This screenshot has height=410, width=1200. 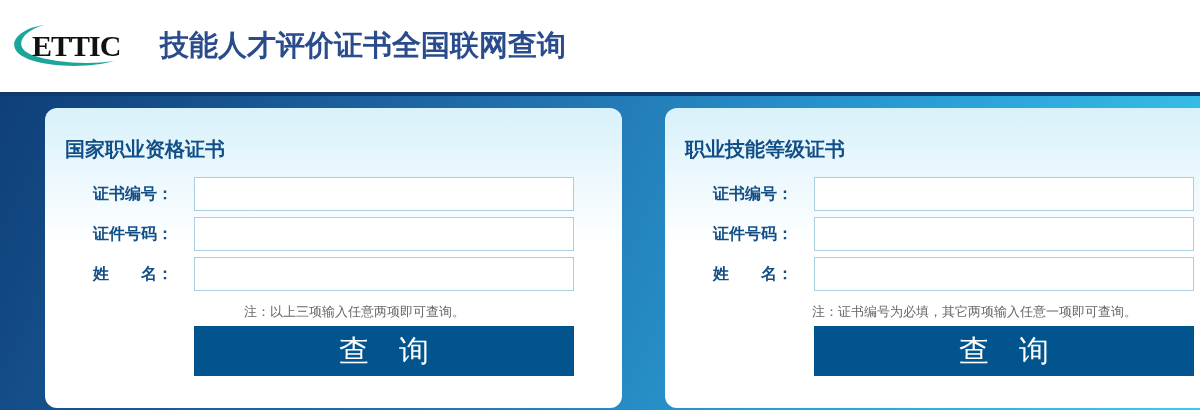 What do you see at coordinates (765, 149) in the screenshot?
I see `card-title: 职业技能等级证书` at bounding box center [765, 149].